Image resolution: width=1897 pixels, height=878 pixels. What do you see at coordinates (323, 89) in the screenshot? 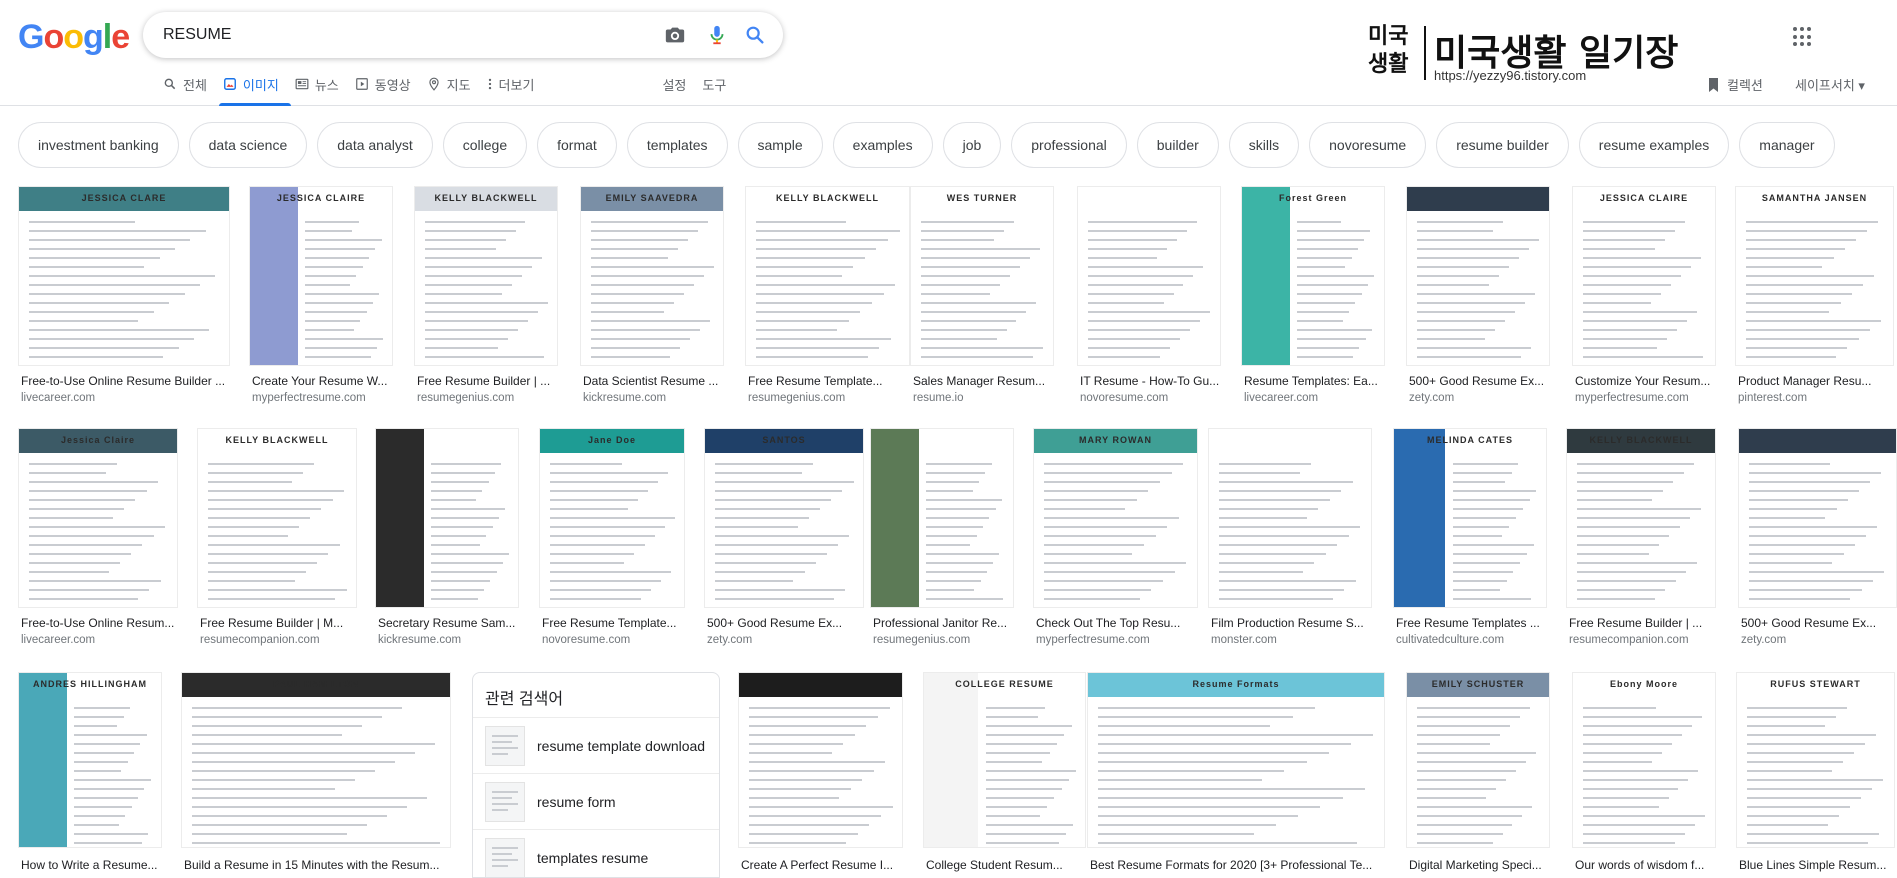
I see `tab-news: 뉴스` at bounding box center [323, 89].